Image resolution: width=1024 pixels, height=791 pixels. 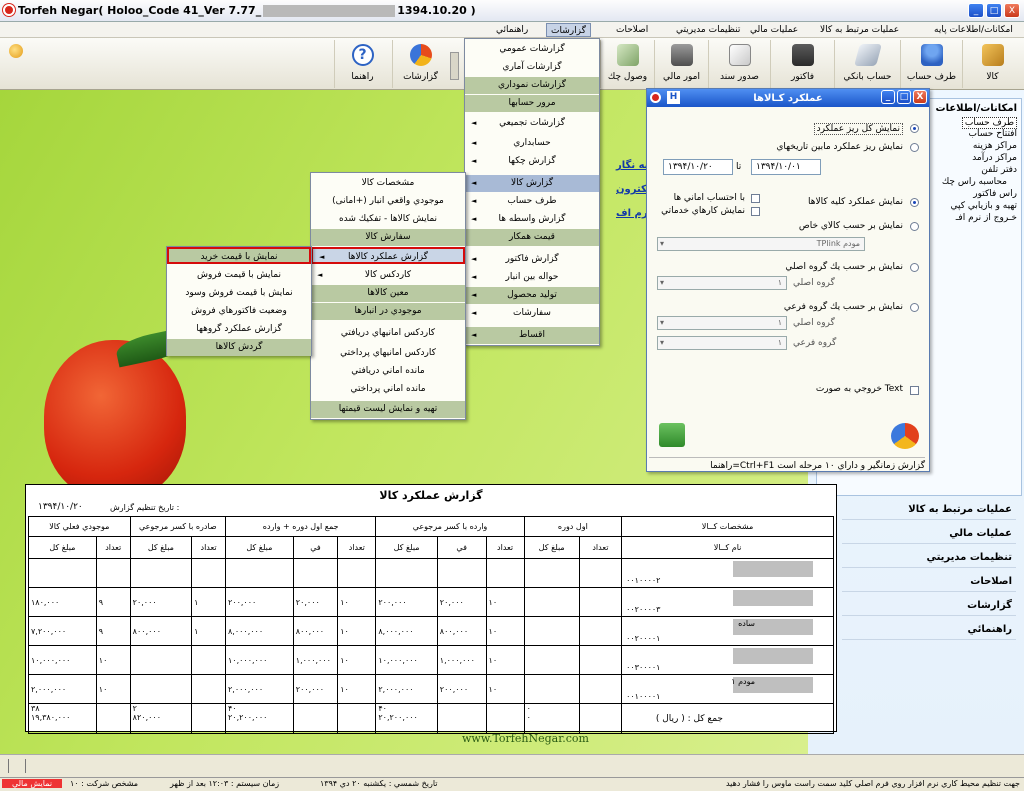 What do you see at coordinates (532, 103) in the screenshot?
I see `menu-account-review: مرور حسابها` at bounding box center [532, 103].